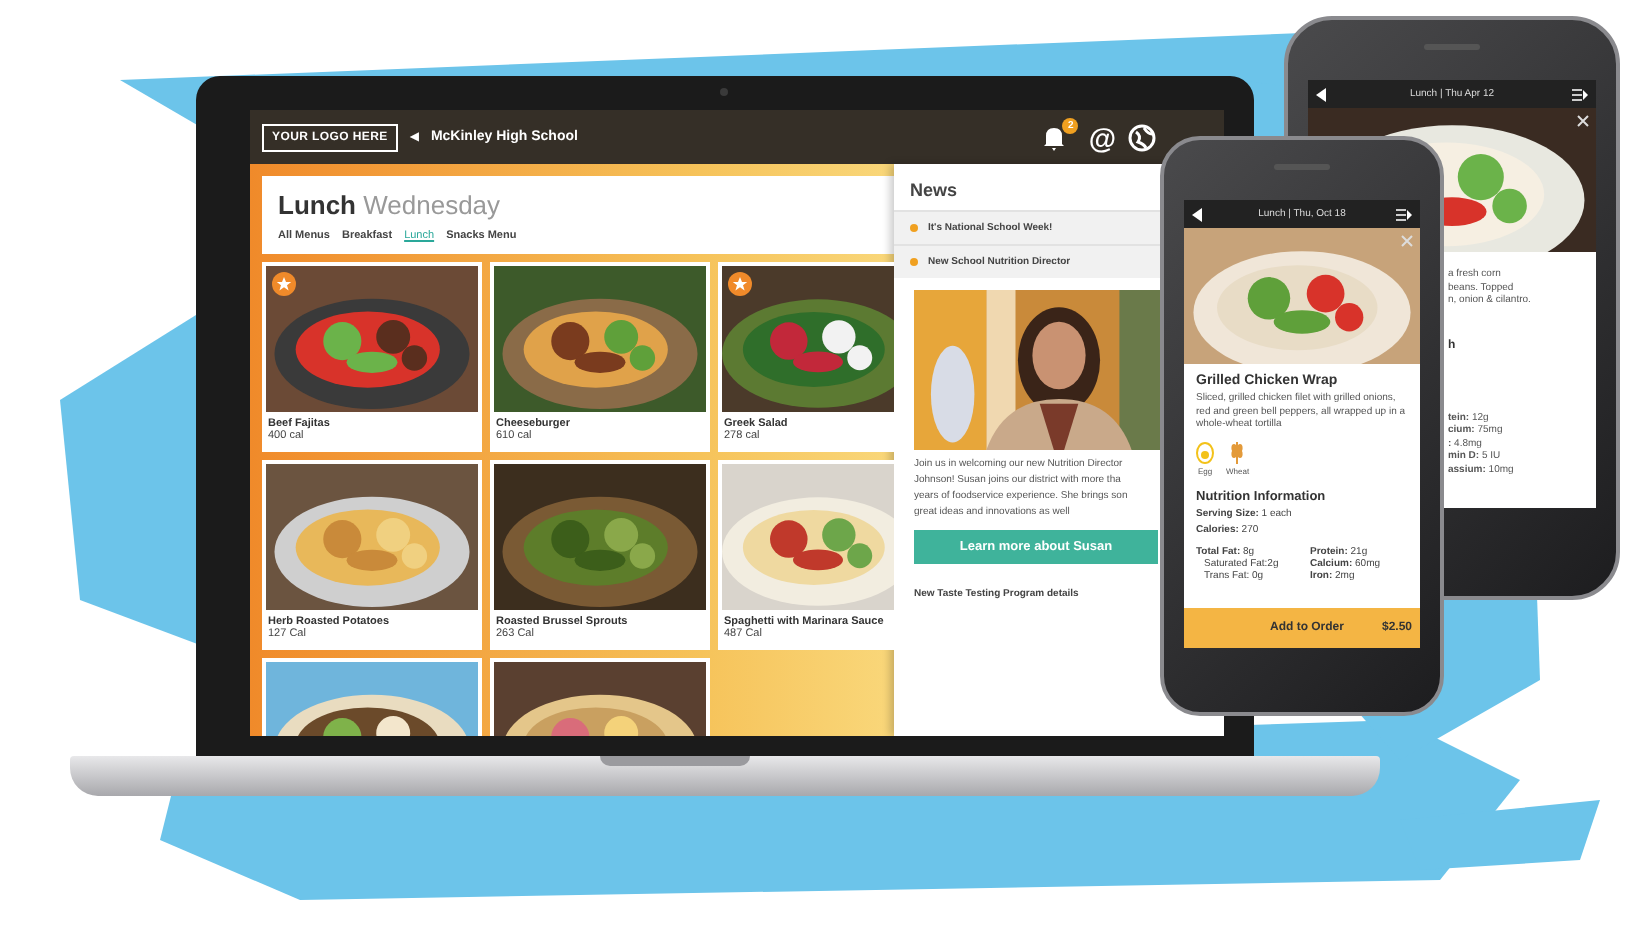  Describe the element at coordinates (1205, 452) in the screenshot. I see `egg-icon` at that location.